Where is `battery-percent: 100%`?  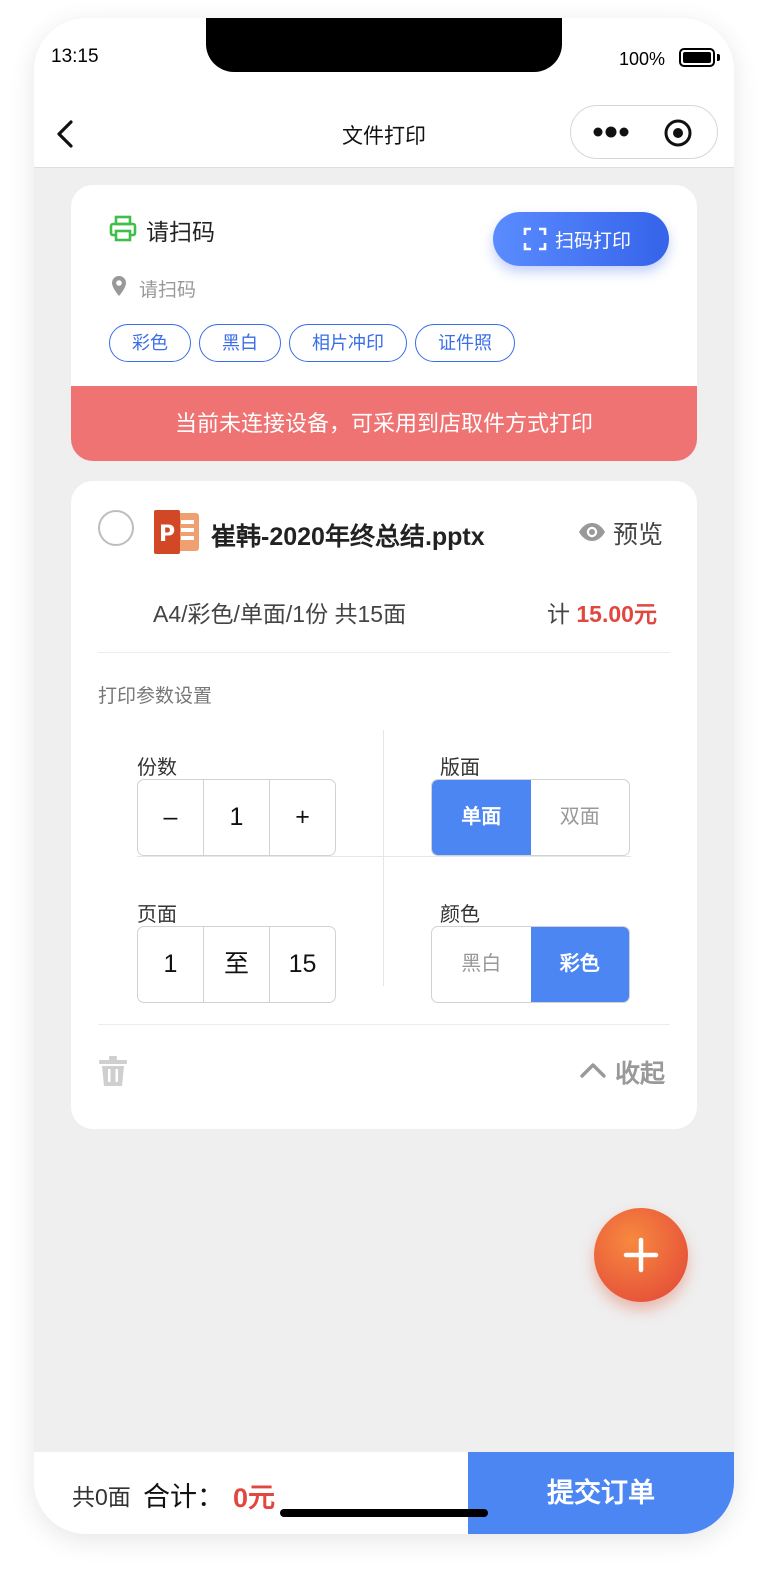 battery-percent: 100% is located at coordinates (642, 59).